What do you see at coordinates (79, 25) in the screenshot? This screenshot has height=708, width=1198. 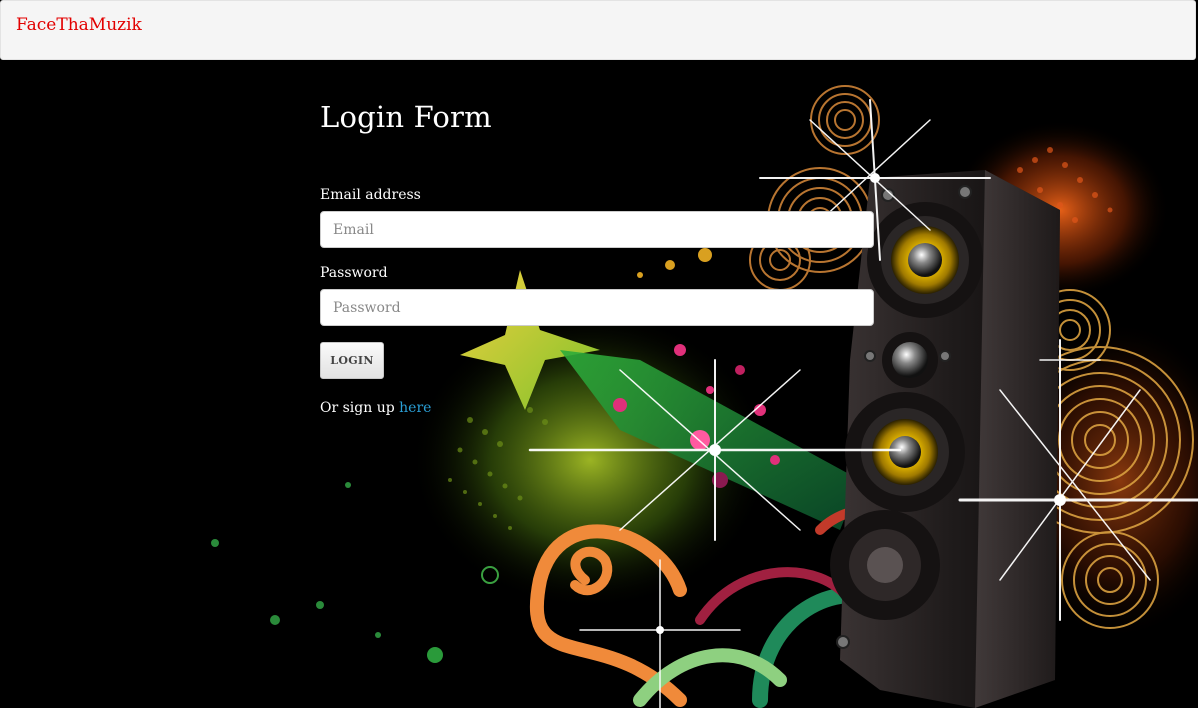 I see `brand-link: FaceThaMuzik` at bounding box center [79, 25].